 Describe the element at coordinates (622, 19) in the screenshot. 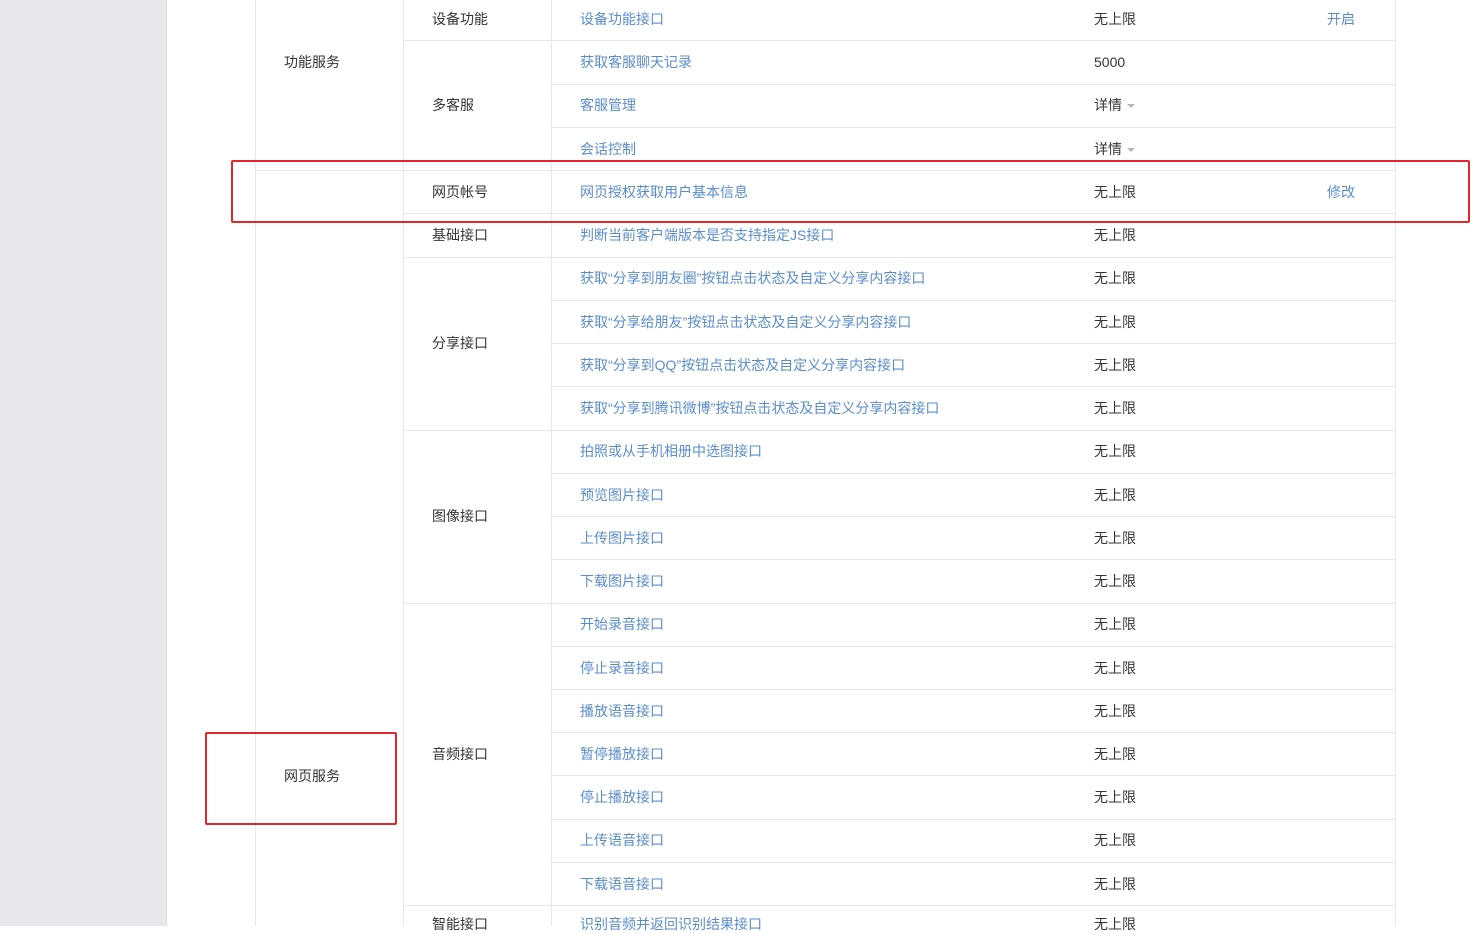

I see `api-link: 设备功能接口` at that location.